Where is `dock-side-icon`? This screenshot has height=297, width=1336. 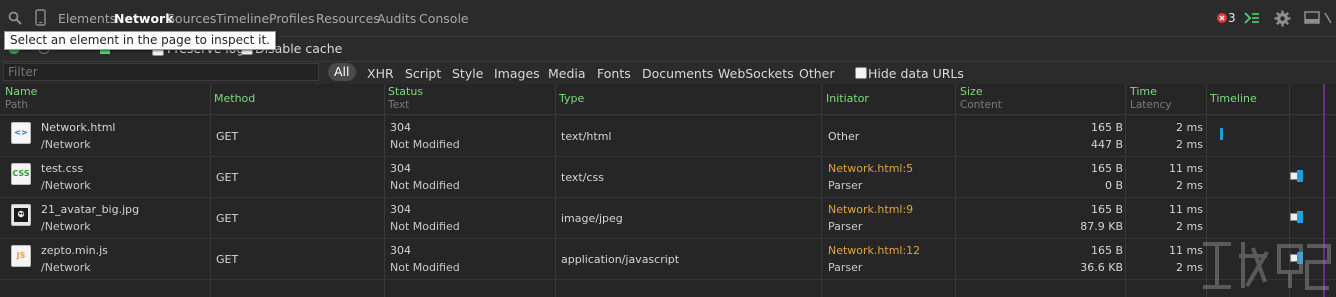 dock-side-icon is located at coordinates (1312, 18).